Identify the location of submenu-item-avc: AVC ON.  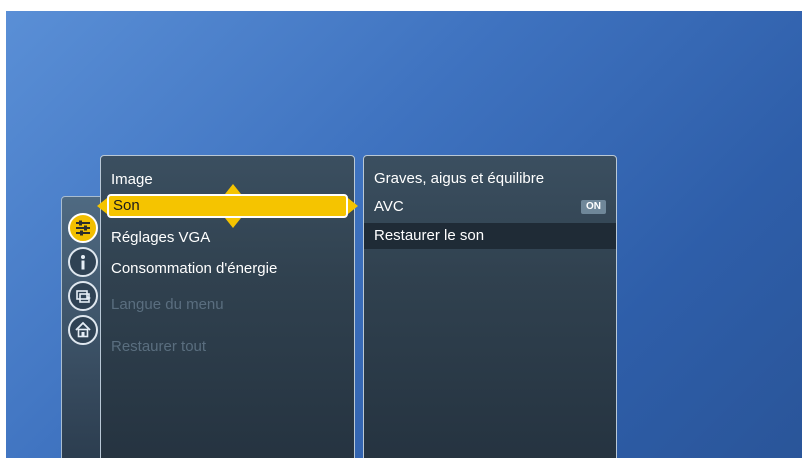
(490, 207).